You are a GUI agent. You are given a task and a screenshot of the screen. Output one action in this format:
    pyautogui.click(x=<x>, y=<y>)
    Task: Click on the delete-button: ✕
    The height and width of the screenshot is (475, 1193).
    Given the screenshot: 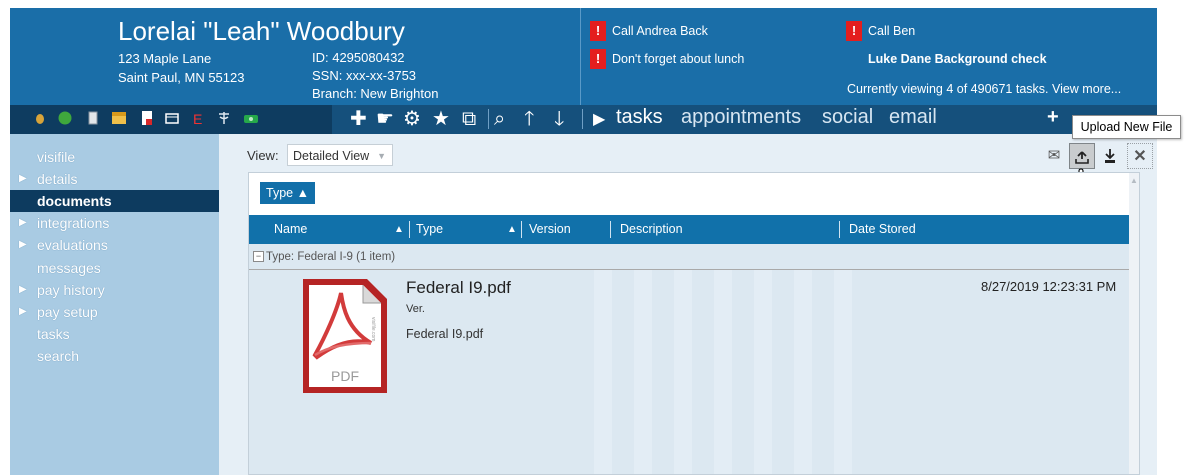 What is the action you would take?
    pyautogui.click(x=1140, y=156)
    